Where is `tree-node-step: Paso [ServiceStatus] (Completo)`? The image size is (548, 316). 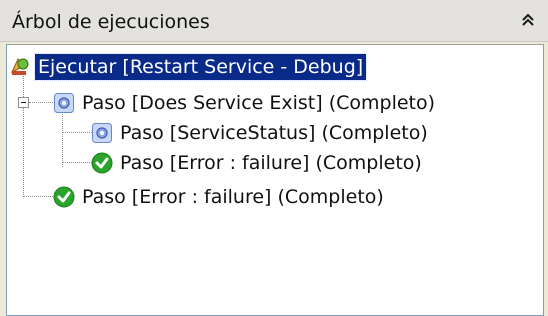 tree-node-step: Paso [ServiceStatus] (Completo) is located at coordinates (261, 133).